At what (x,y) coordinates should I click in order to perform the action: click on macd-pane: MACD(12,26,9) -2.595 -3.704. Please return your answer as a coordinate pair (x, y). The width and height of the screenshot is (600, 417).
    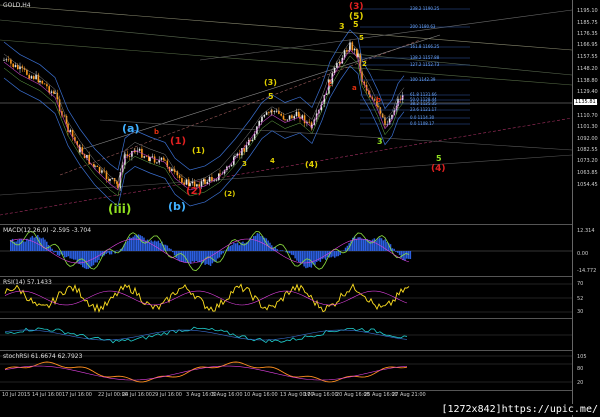
    Looking at the image, I should click on (286, 251).